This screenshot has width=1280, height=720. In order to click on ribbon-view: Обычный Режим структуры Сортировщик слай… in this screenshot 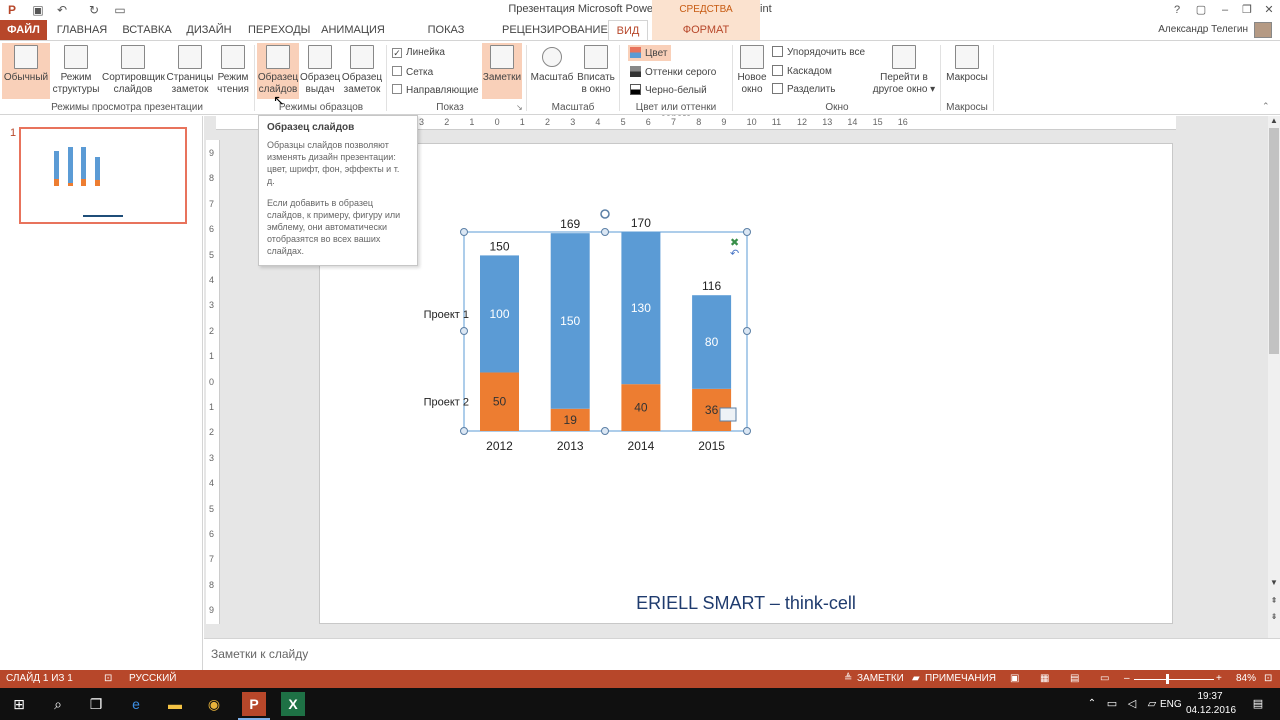, I will do `click(640, 82)`.